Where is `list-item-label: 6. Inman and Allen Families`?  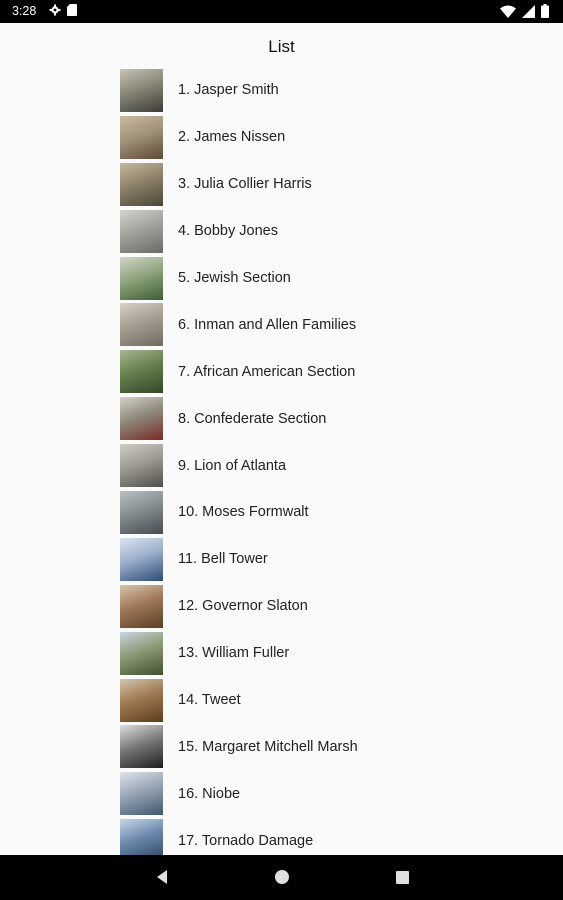
list-item-label: 6. Inman and Allen Families is located at coordinates (267, 324).